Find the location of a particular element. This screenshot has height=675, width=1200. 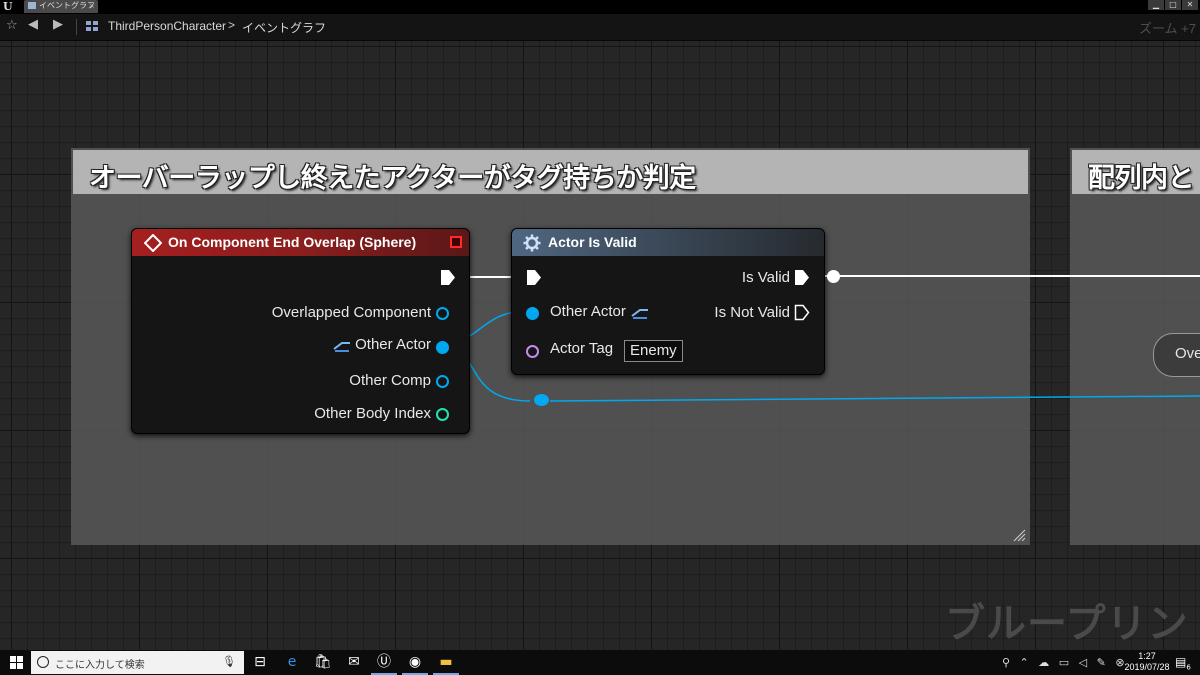

maximize-button: □ is located at coordinates (1173, 5).